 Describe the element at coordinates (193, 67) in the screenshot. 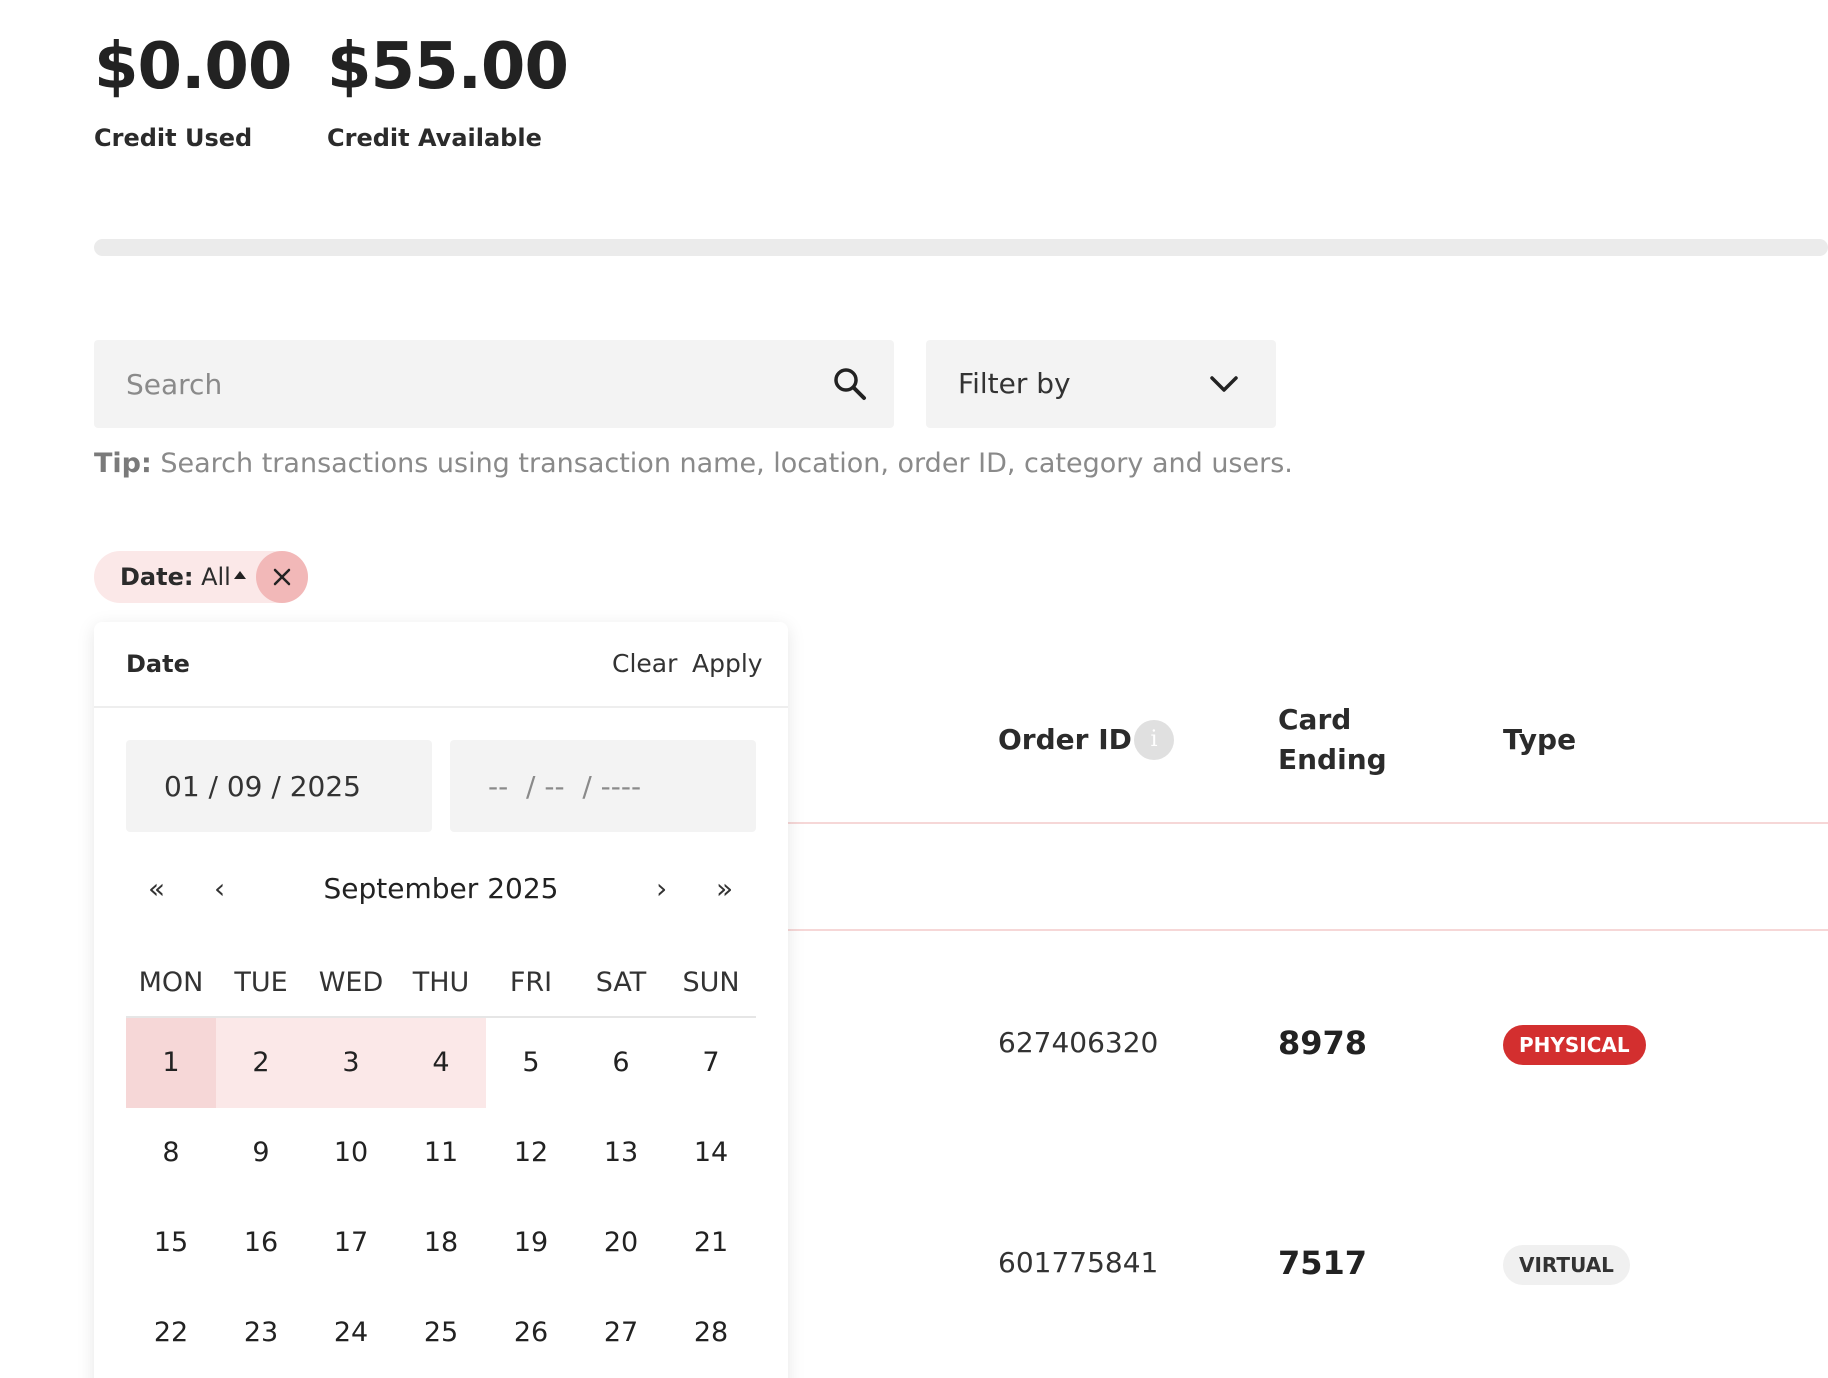

I see `credit-used-amount: $0.00` at that location.